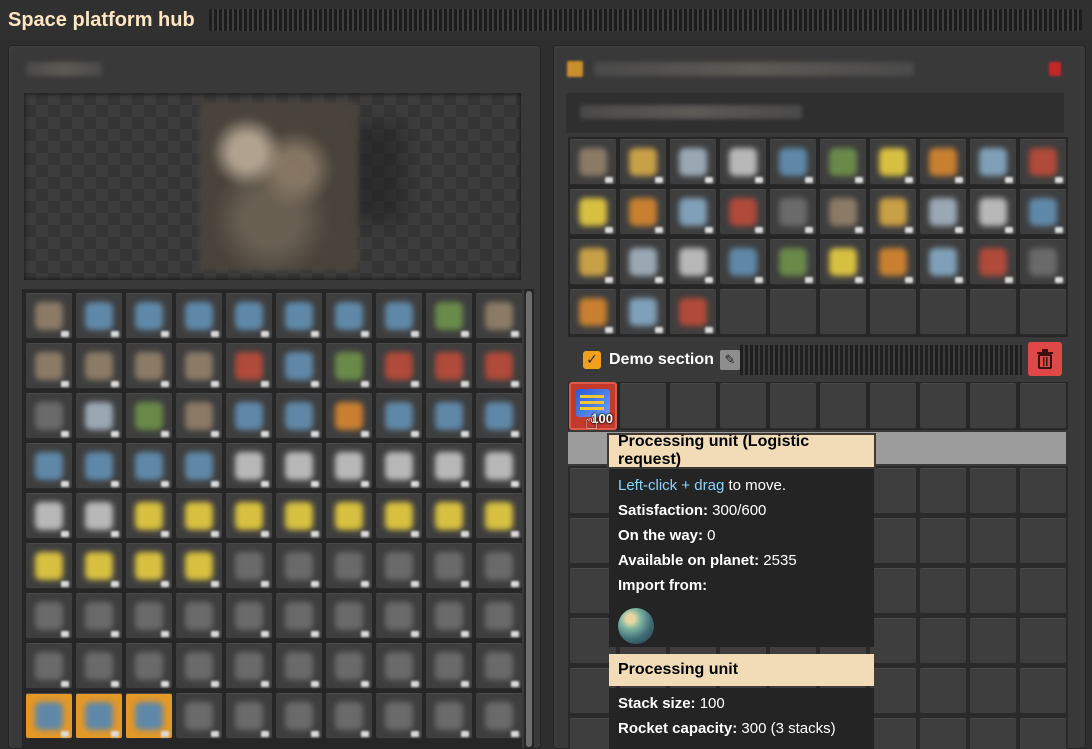  I want to click on construction-requests-grid, so click(818, 237).